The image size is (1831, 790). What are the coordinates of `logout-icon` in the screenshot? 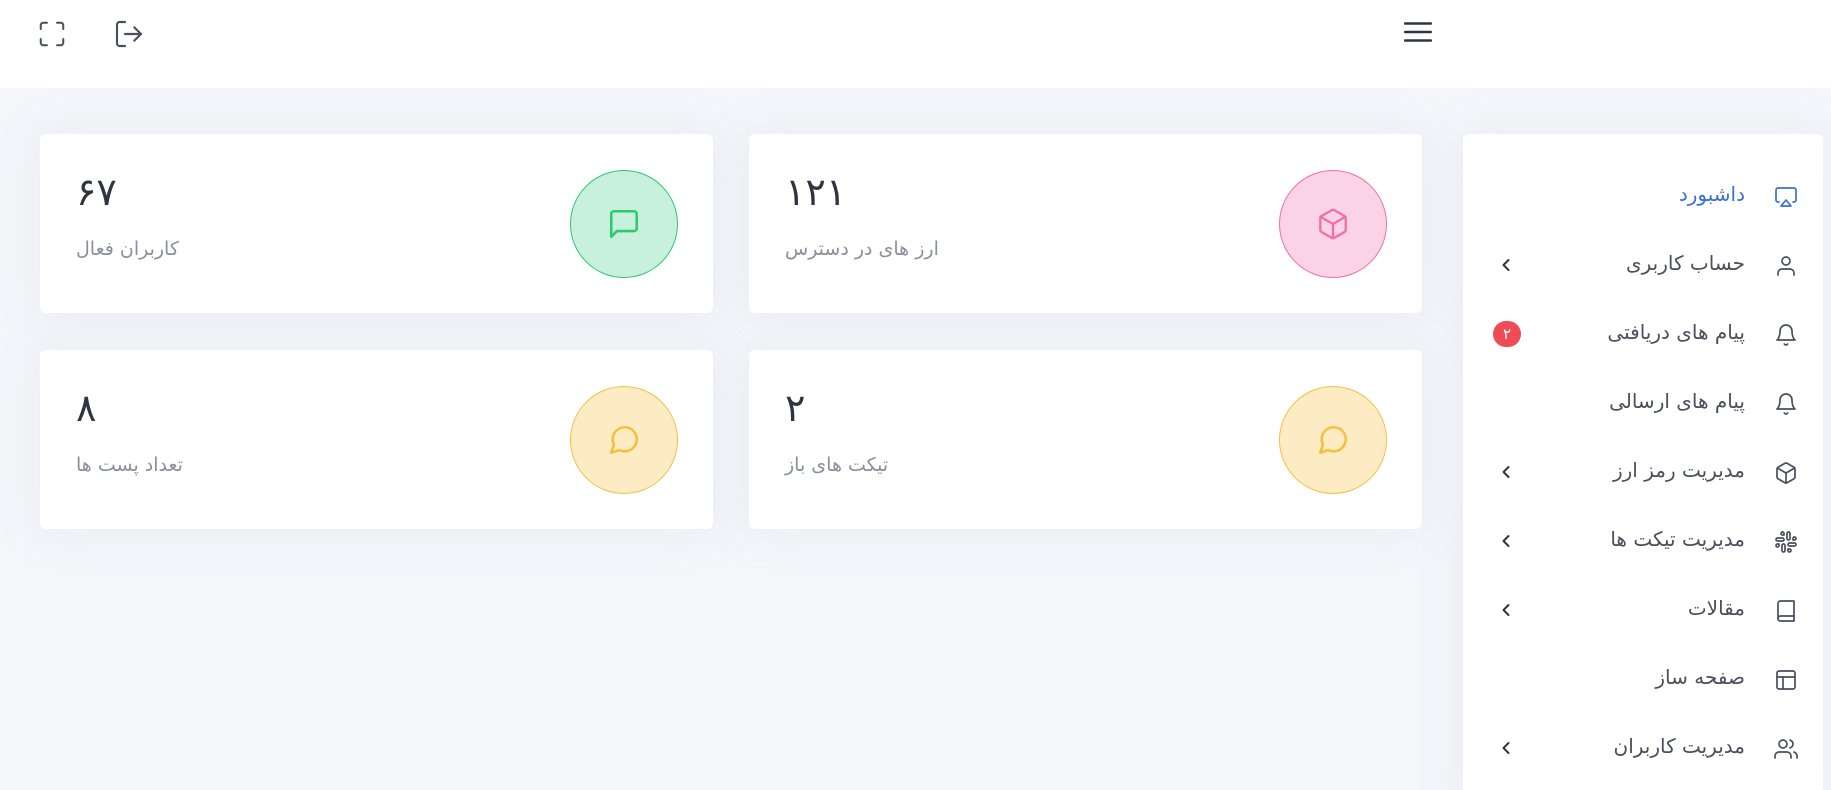 It's located at (129, 34).